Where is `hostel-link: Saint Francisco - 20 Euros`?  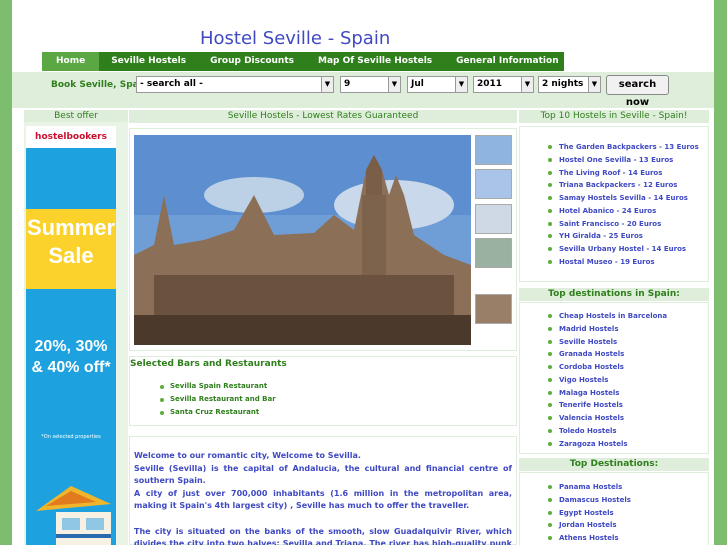 hostel-link: Saint Francisco - 20 Euros is located at coordinates (623, 224).